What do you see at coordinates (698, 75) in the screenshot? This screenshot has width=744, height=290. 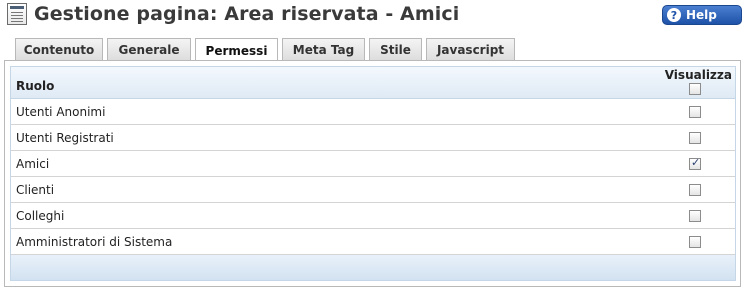 I see `column-header-view: Visualizza` at bounding box center [698, 75].